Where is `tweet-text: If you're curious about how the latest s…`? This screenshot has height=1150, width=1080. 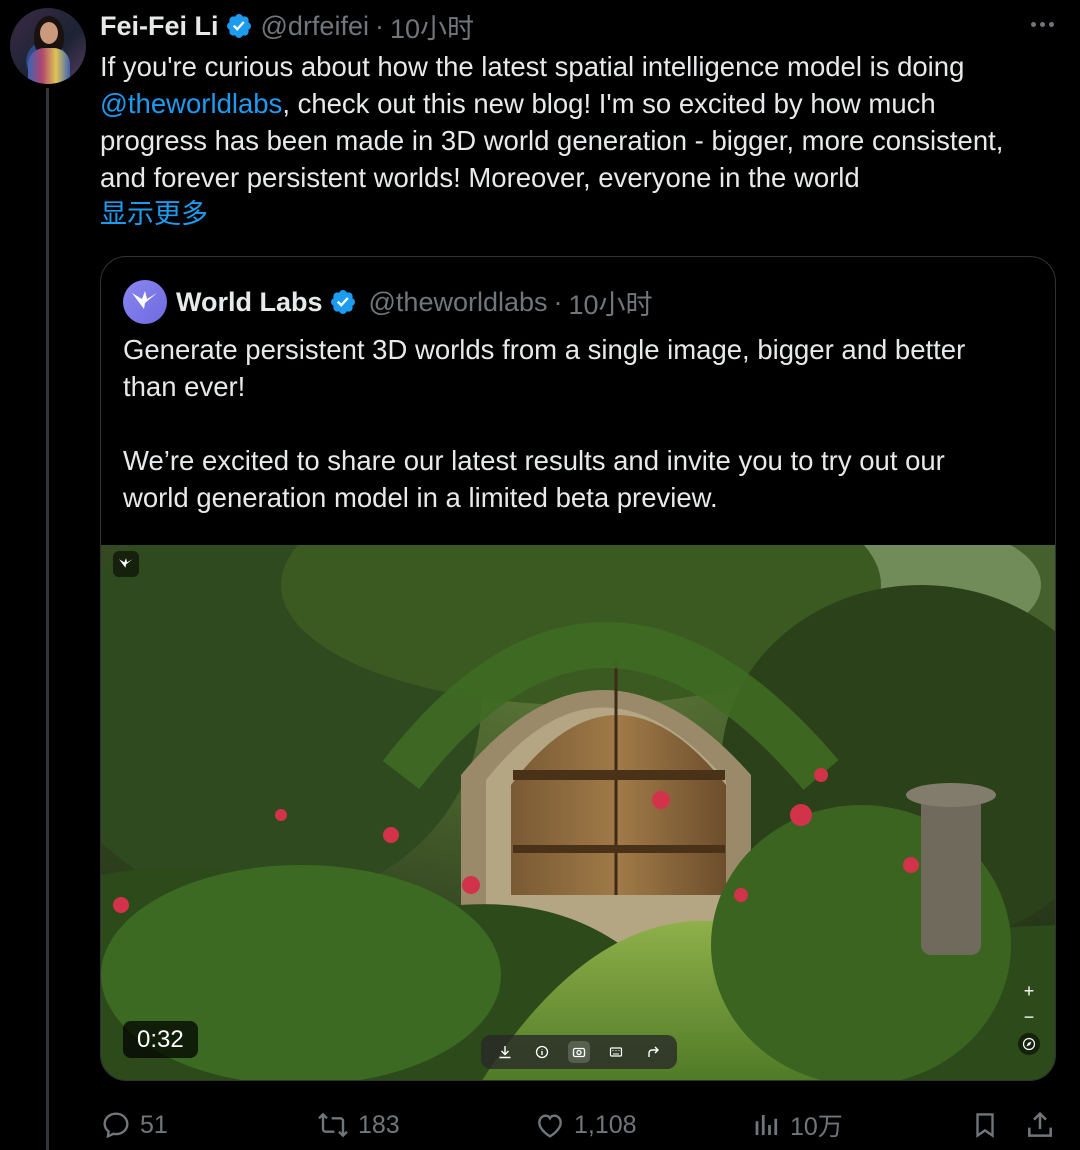
tweet-text: If you're curious about how the latest s… is located at coordinates (575, 122).